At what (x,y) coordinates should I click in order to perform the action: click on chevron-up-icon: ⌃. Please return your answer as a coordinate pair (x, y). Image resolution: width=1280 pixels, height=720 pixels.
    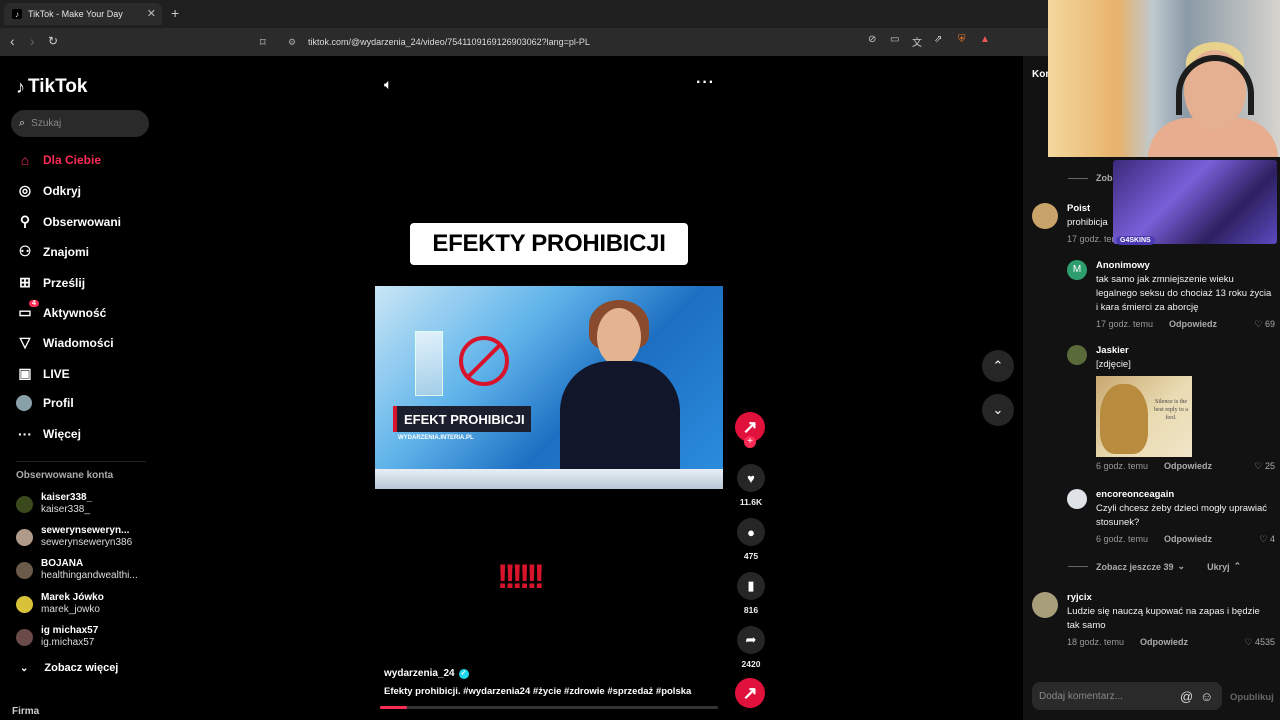
    Looking at the image, I should click on (1237, 566).